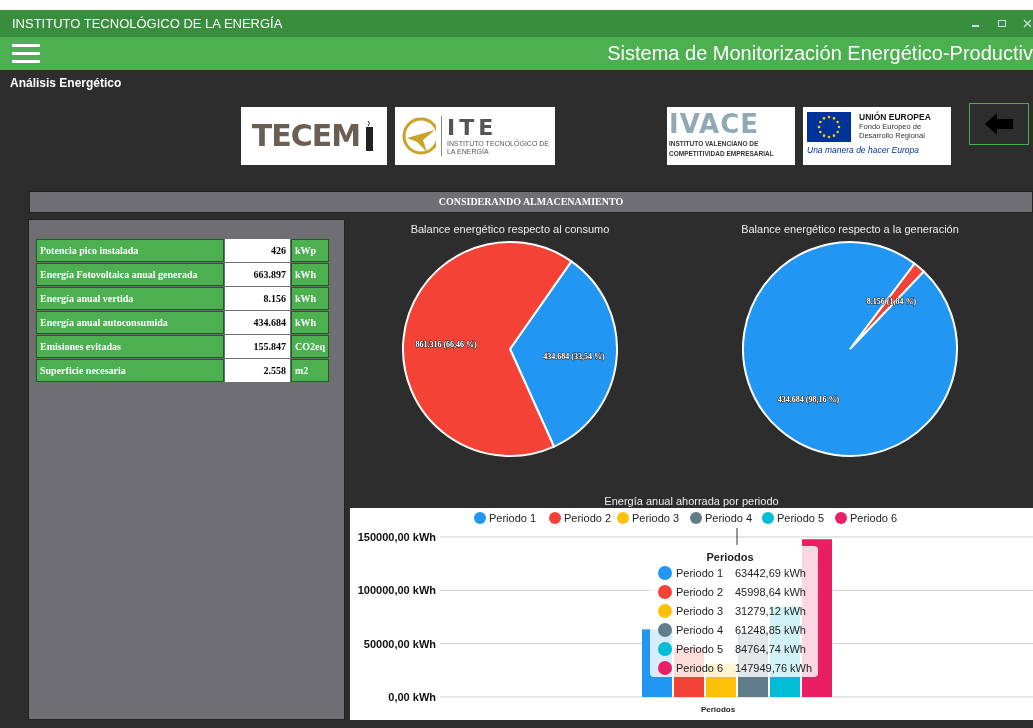 This screenshot has width=1033, height=728. I want to click on table-cell: 663.897, so click(257, 274).